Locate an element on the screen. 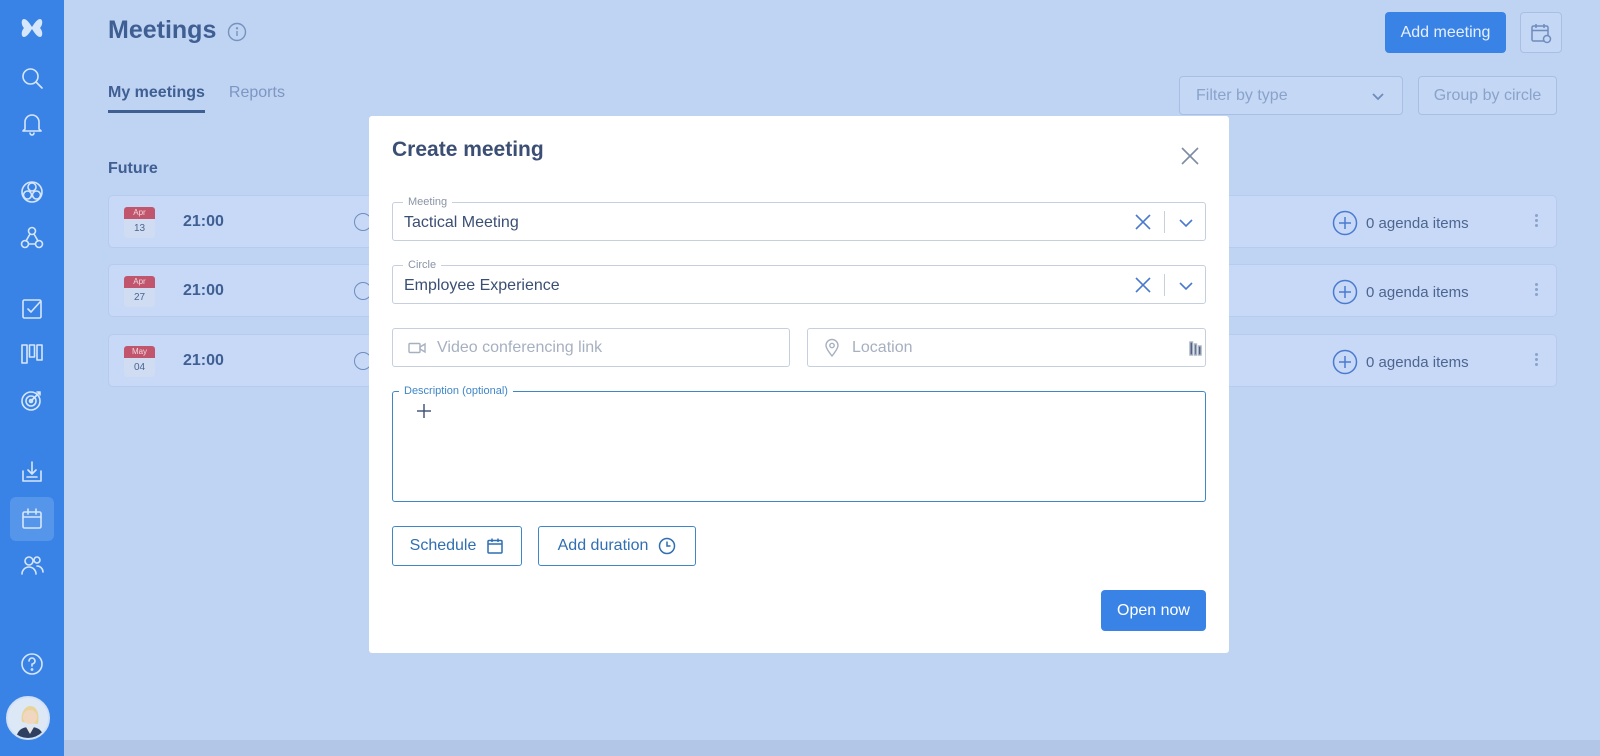 The image size is (1600, 756). schedule-label: Schedule is located at coordinates (443, 545).